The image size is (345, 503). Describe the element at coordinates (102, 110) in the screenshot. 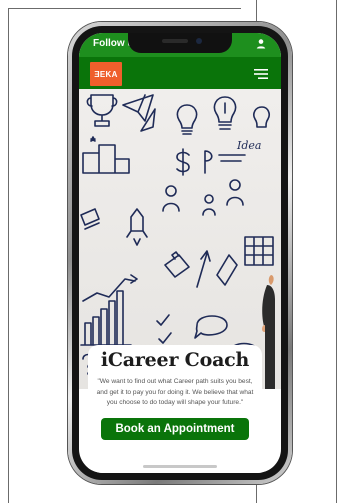

I see `trophy-doodle` at that location.